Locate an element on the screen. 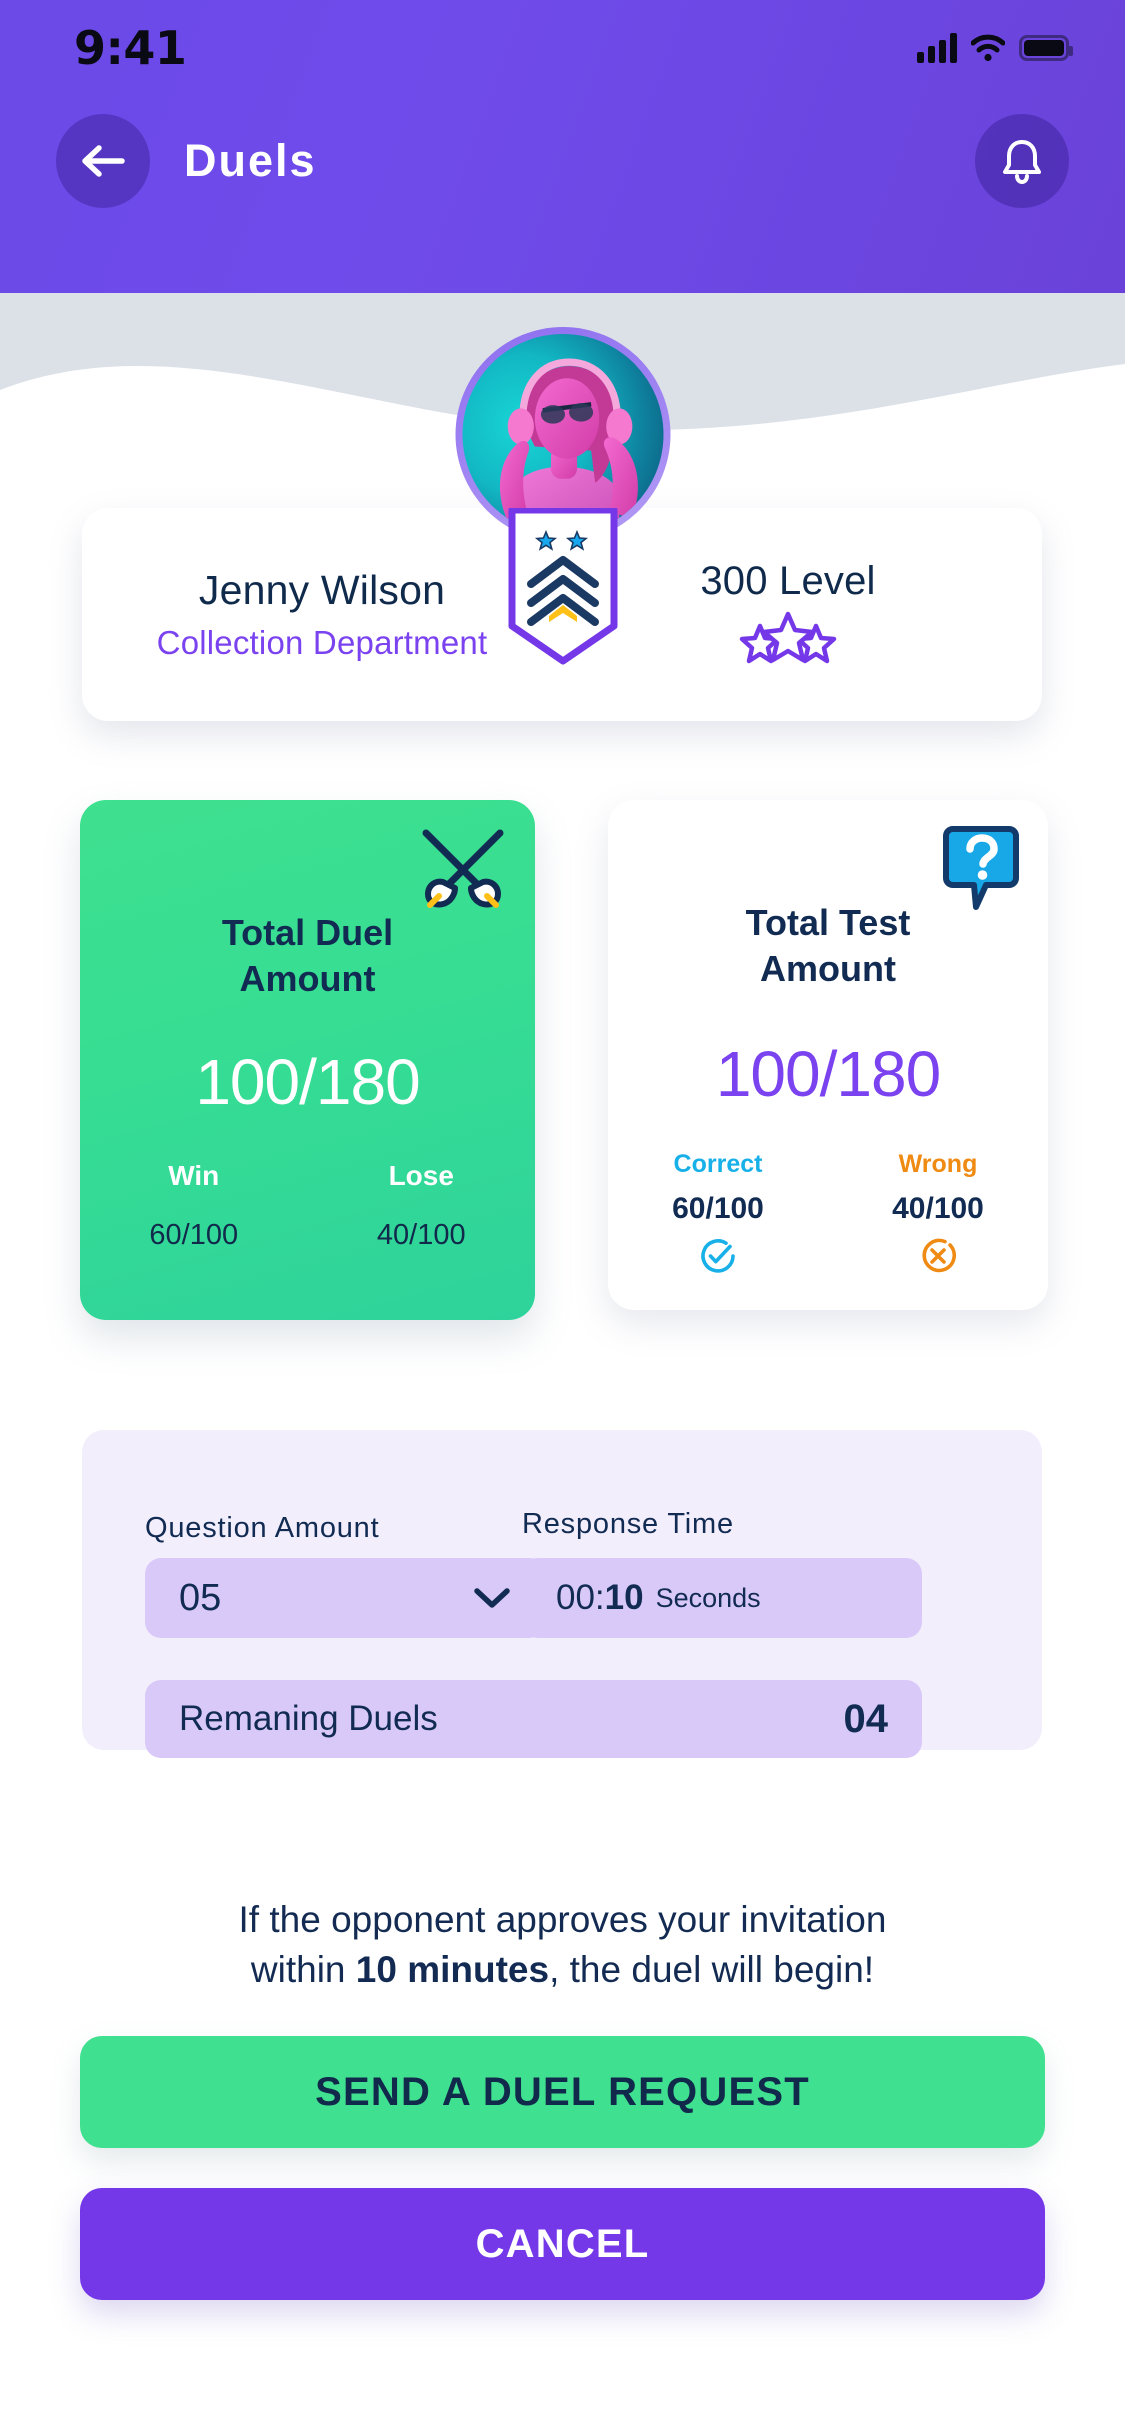 Image resolution: width=1125 pixels, height=2436 pixels. duel-win-value: 60/100 is located at coordinates (194, 1235).